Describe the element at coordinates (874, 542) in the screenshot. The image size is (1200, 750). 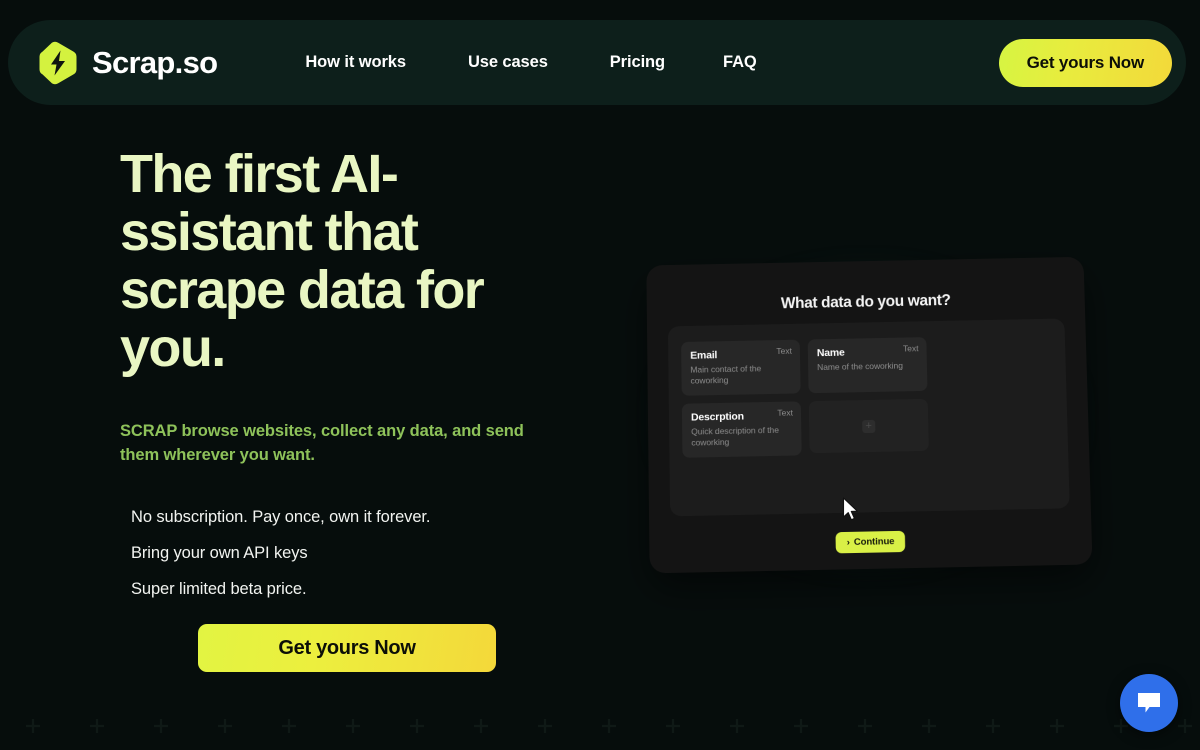
I see `mockup-continue-label: Continue` at that location.